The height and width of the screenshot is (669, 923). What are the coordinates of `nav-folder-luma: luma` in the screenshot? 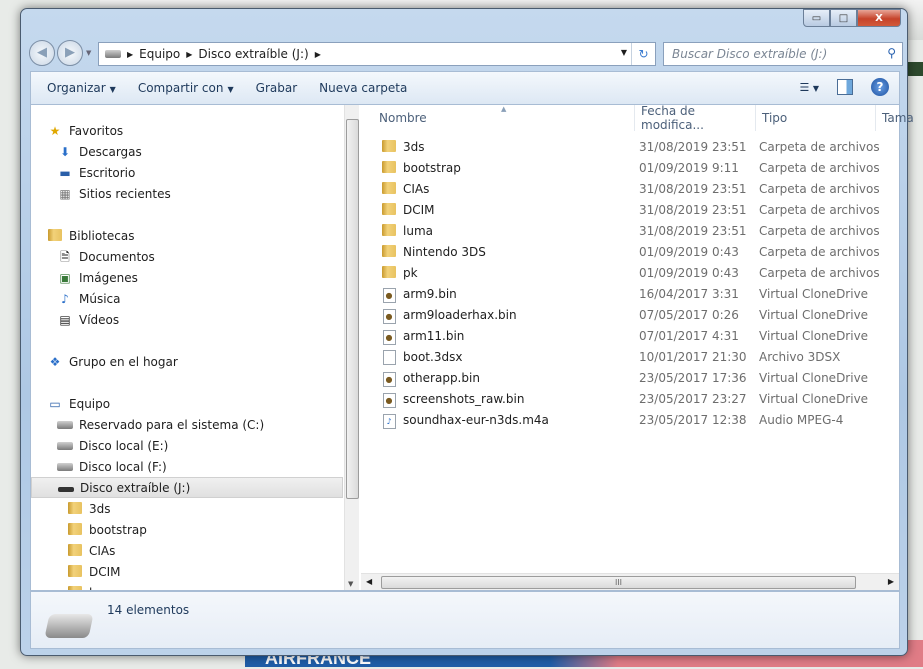 It's located at (93, 586).